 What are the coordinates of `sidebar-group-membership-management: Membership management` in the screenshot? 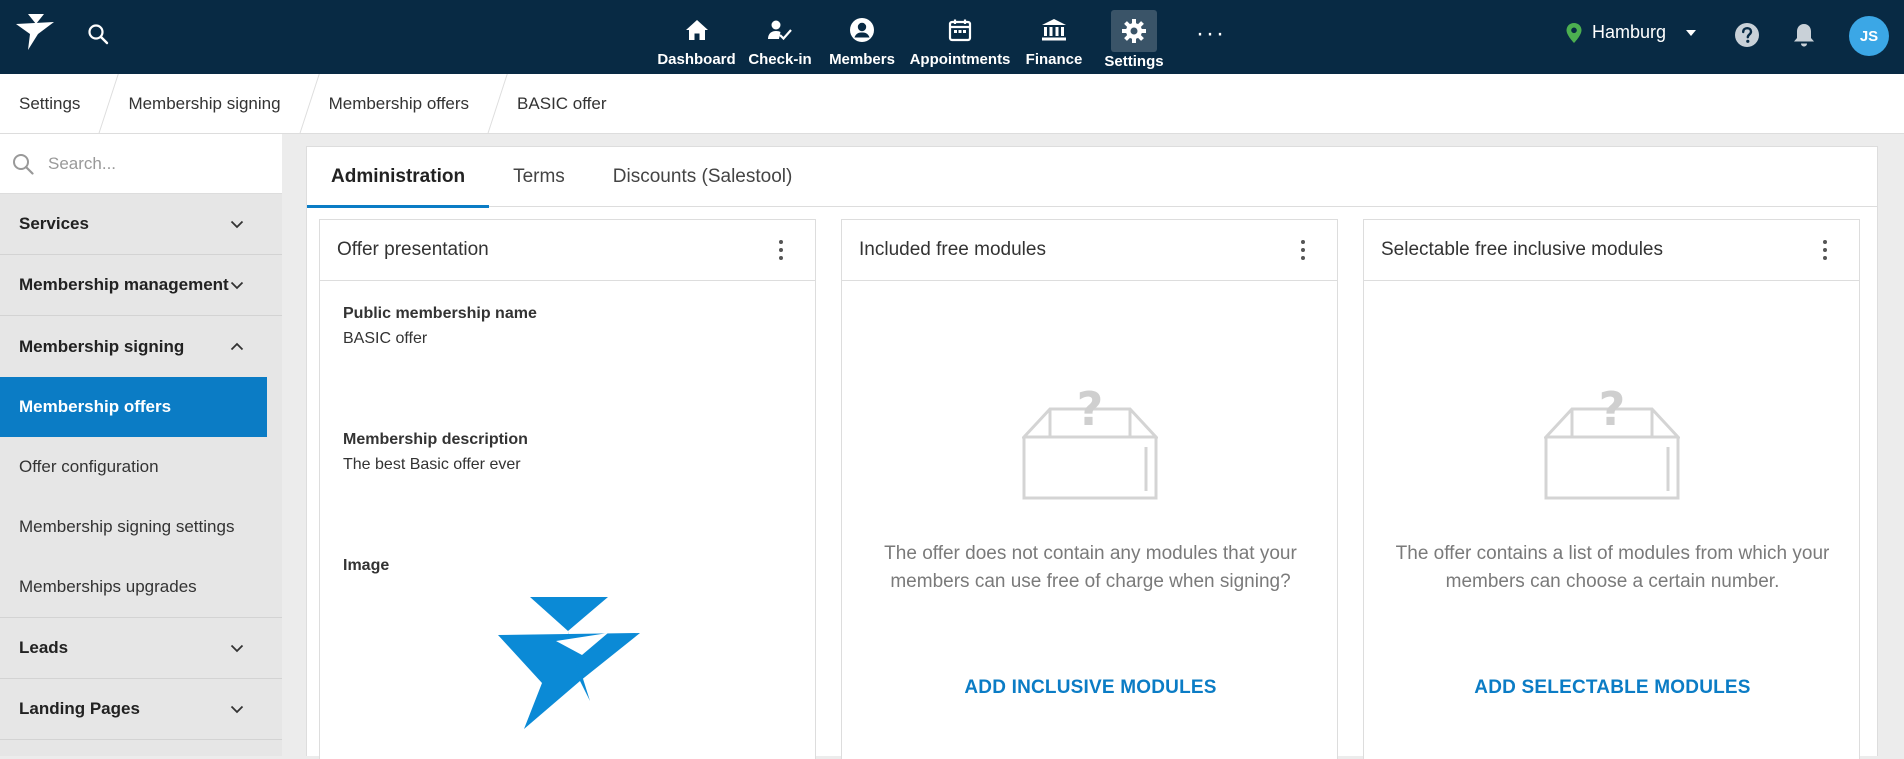 It's located at (141, 285).